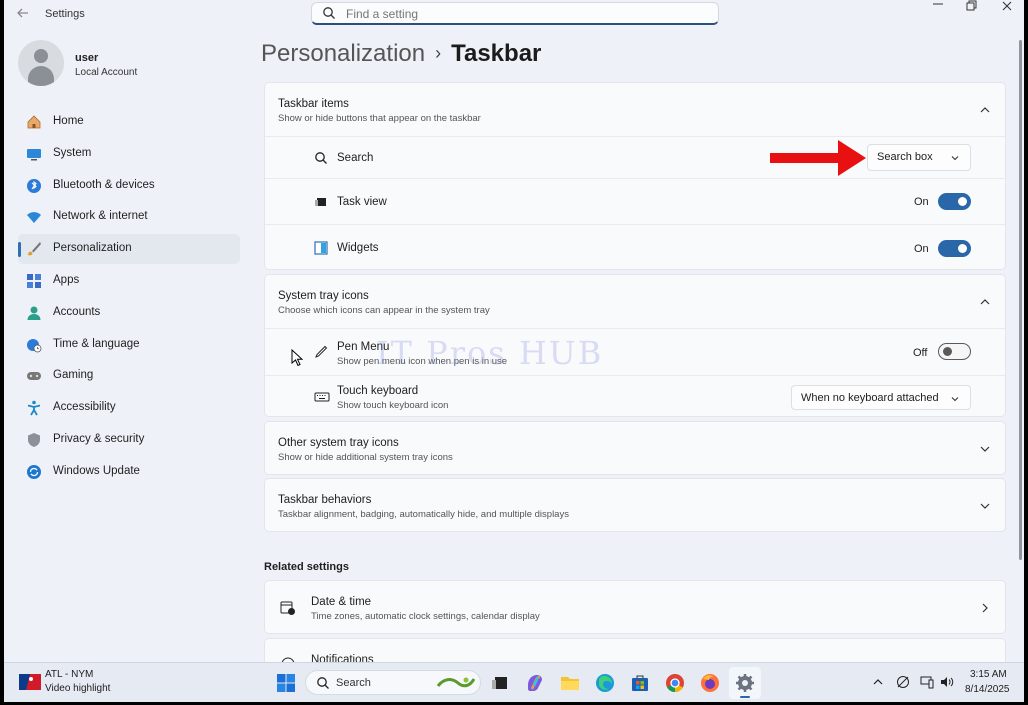  Describe the element at coordinates (496, 53) in the screenshot. I see `page-title: Taskbar` at that location.